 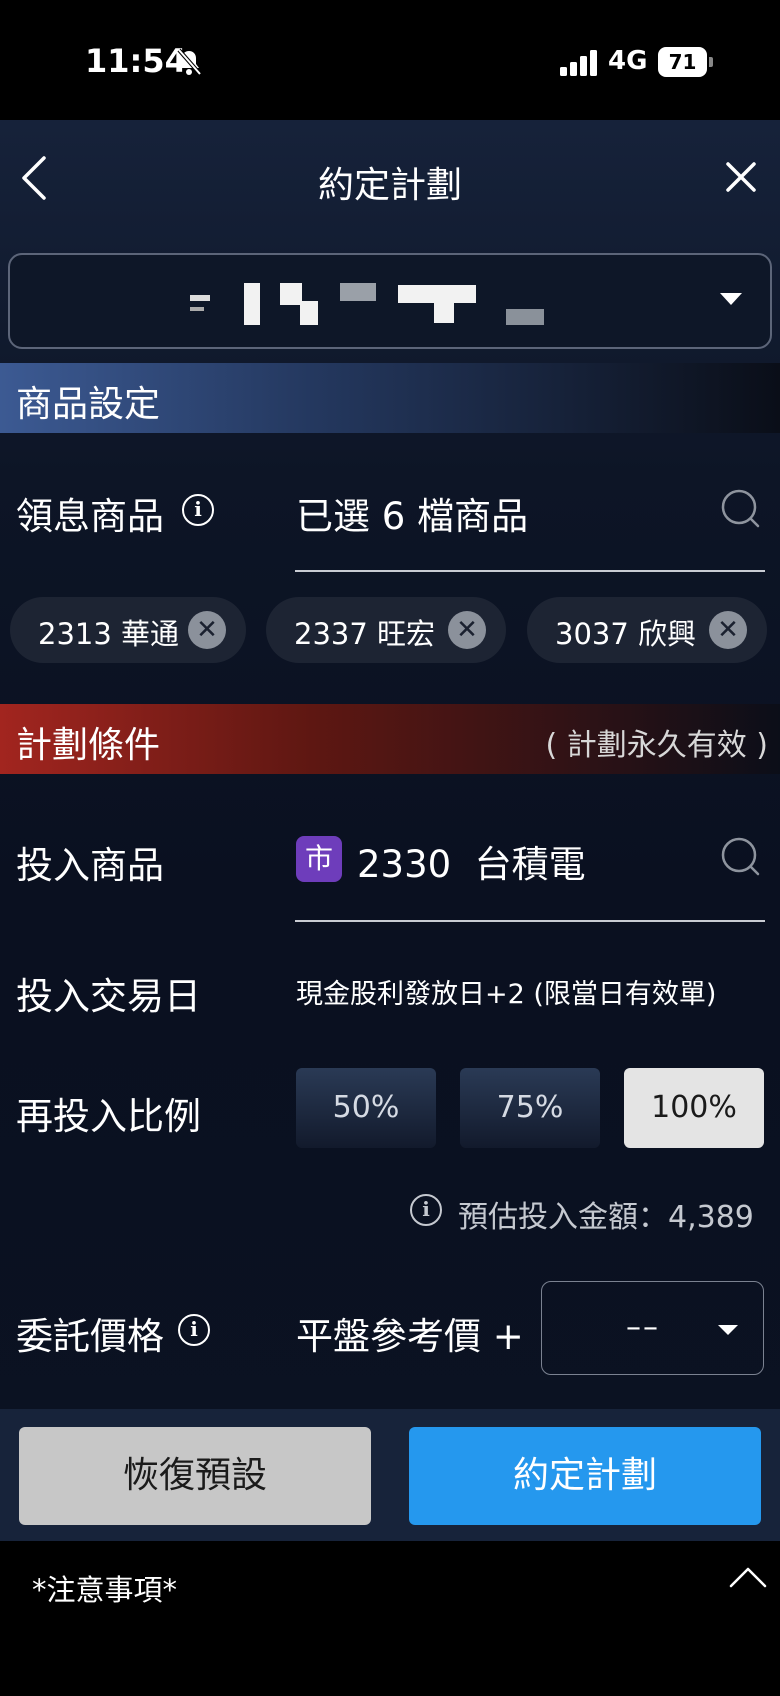 I want to click on product-chip: 2313 華通 ✕, so click(x=128, y=630).